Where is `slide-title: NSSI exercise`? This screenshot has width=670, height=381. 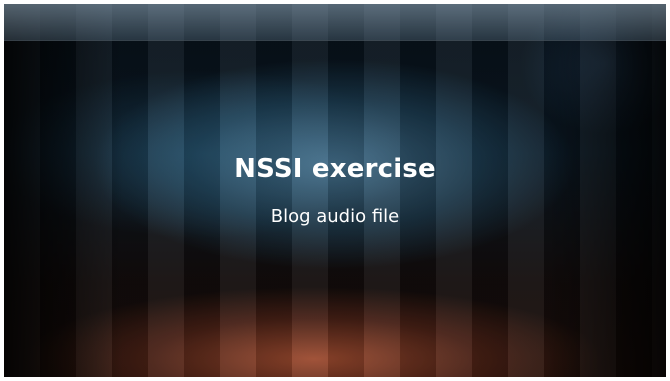 slide-title: NSSI exercise is located at coordinates (335, 169).